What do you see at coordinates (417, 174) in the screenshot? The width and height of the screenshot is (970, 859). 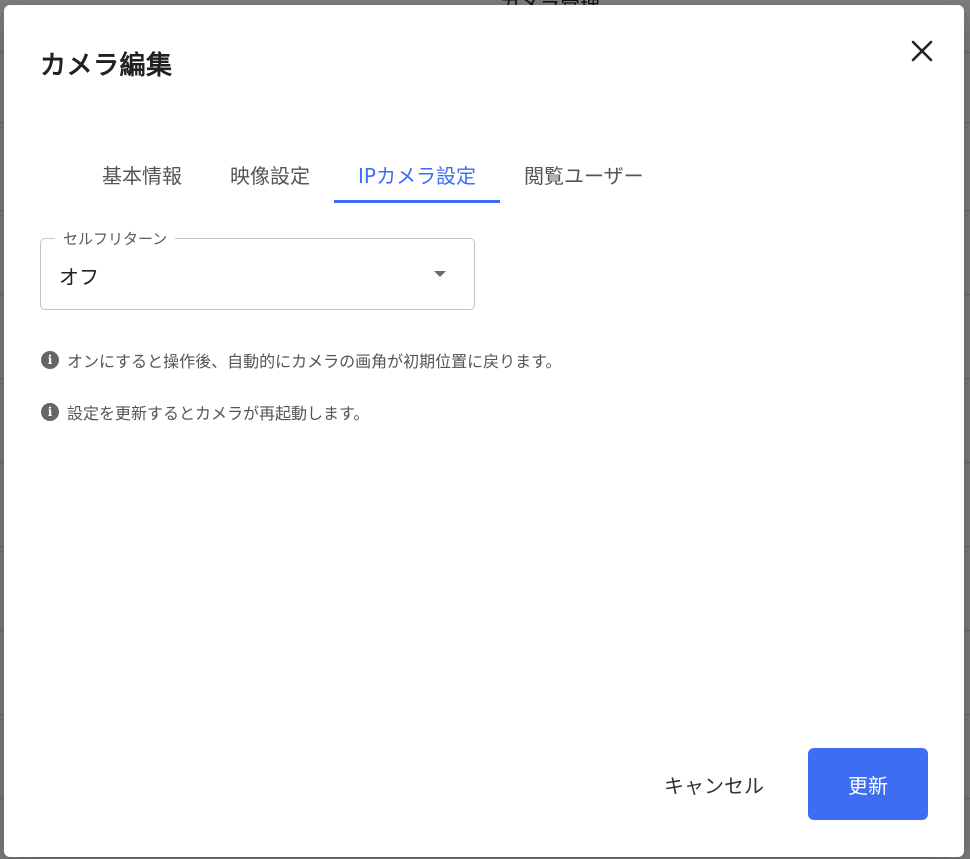 I see `tab-ip-camera-settings: IPカメラ設定` at bounding box center [417, 174].